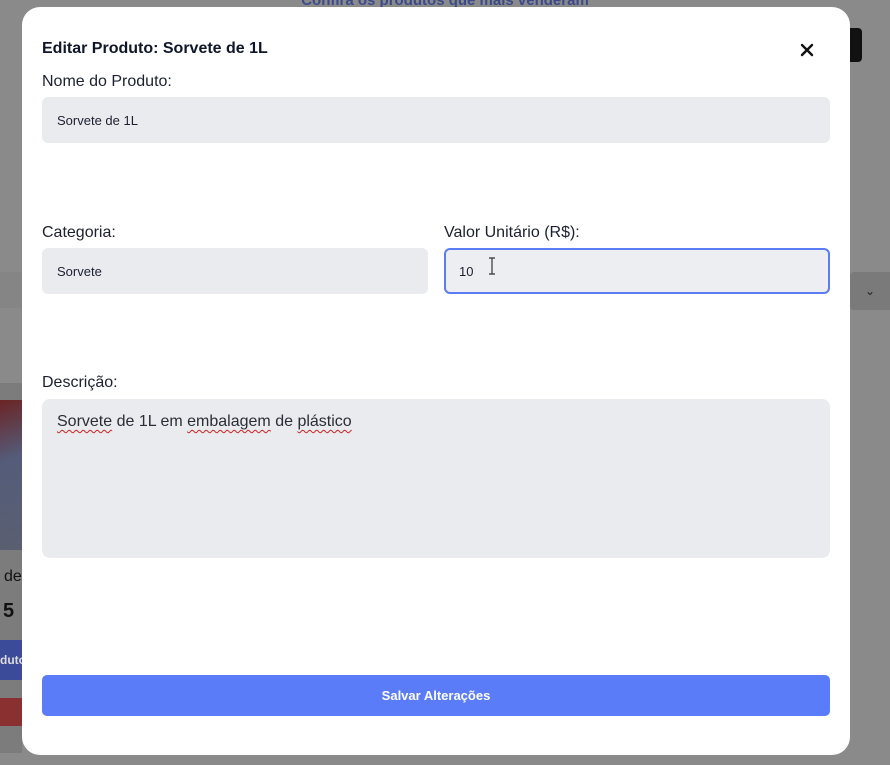 This screenshot has height=765, width=890. What do you see at coordinates (85, 421) in the screenshot?
I see `description-word: Sorvete` at bounding box center [85, 421].